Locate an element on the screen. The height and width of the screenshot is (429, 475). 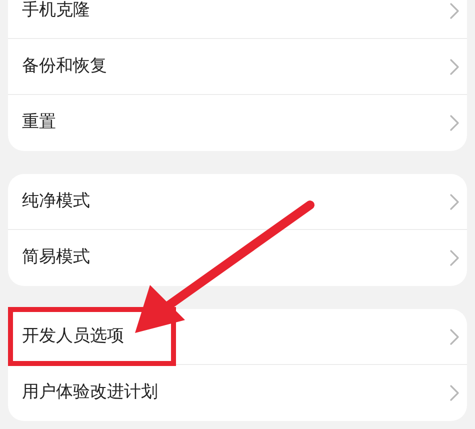
settings-row: 简易模式 is located at coordinates (237, 258).